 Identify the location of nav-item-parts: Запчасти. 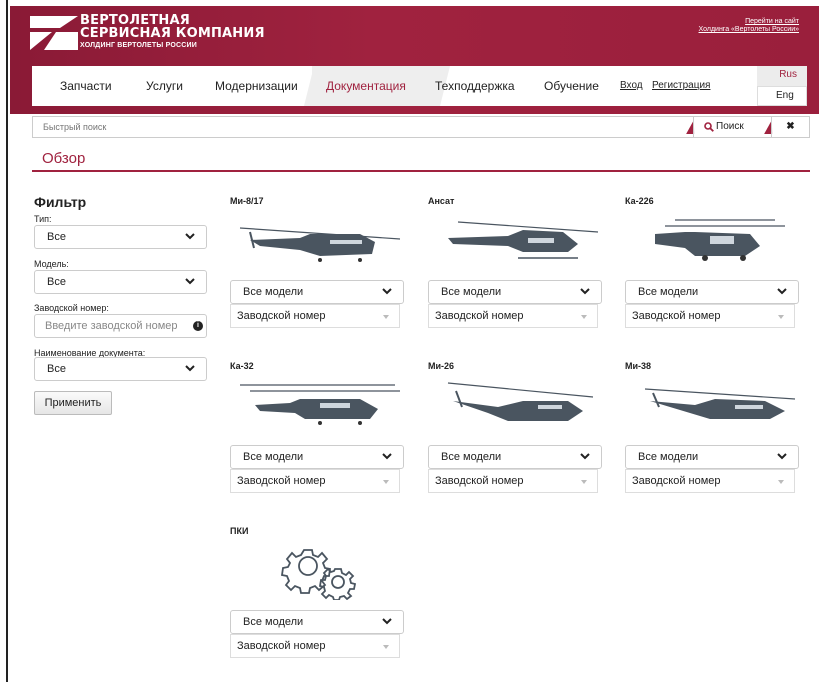
(86, 86).